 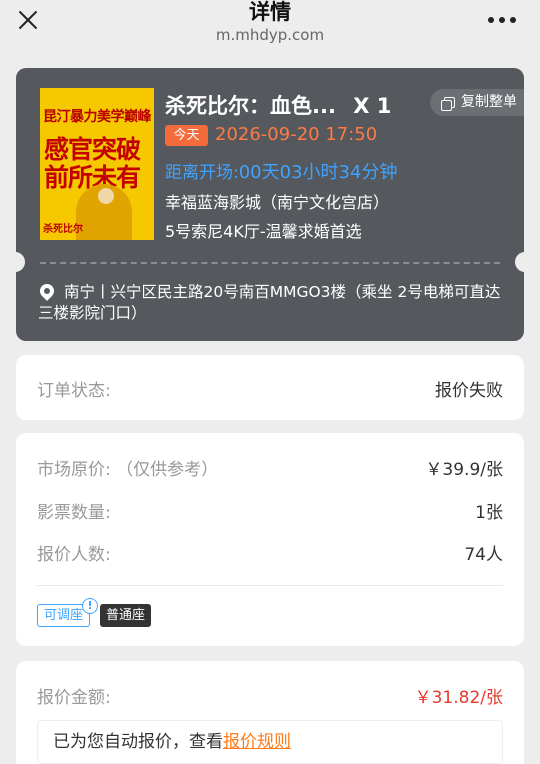 What do you see at coordinates (270, 35) in the screenshot?
I see `page-domain: m.mhdyp.com` at bounding box center [270, 35].